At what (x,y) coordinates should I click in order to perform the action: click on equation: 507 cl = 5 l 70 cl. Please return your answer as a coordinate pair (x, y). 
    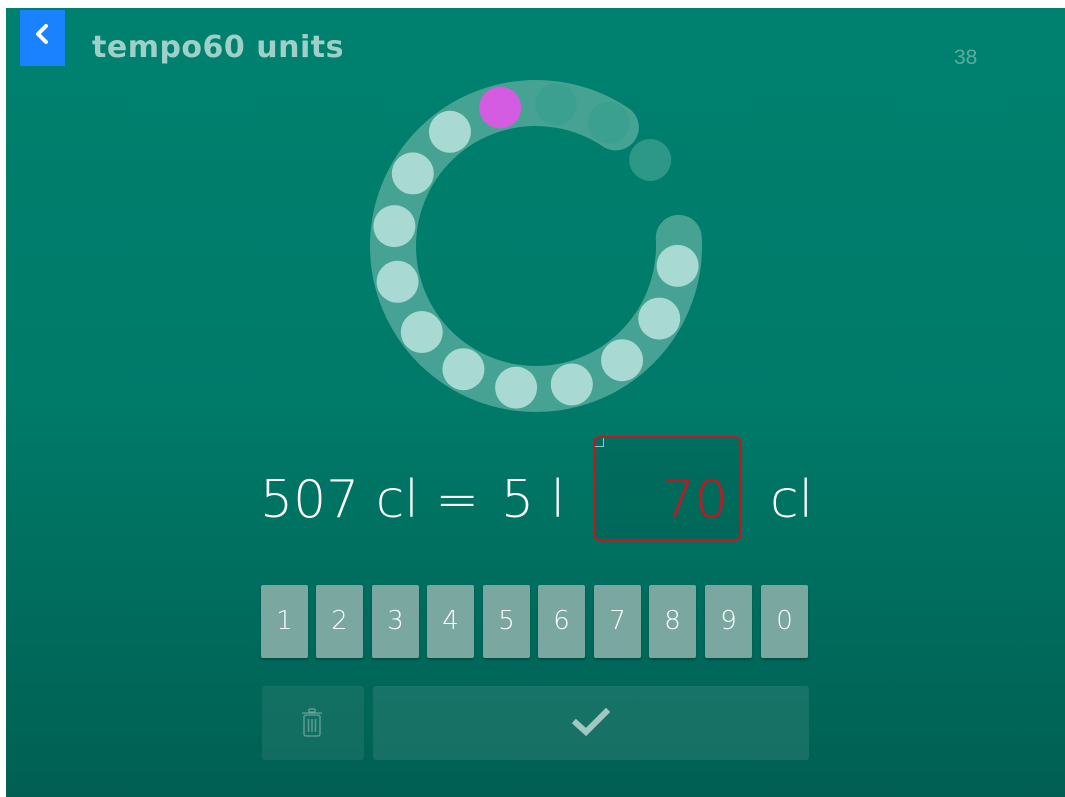
    Looking at the image, I should click on (535, 492).